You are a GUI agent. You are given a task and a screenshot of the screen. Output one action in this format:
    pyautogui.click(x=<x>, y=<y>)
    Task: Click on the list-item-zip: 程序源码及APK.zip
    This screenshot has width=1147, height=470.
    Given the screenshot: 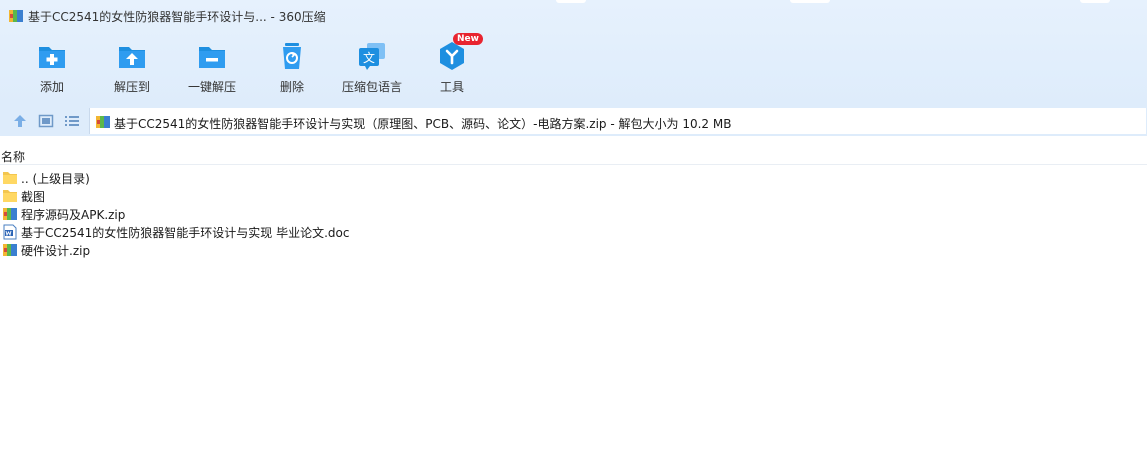 What is the action you would take?
    pyautogui.click(x=573, y=214)
    